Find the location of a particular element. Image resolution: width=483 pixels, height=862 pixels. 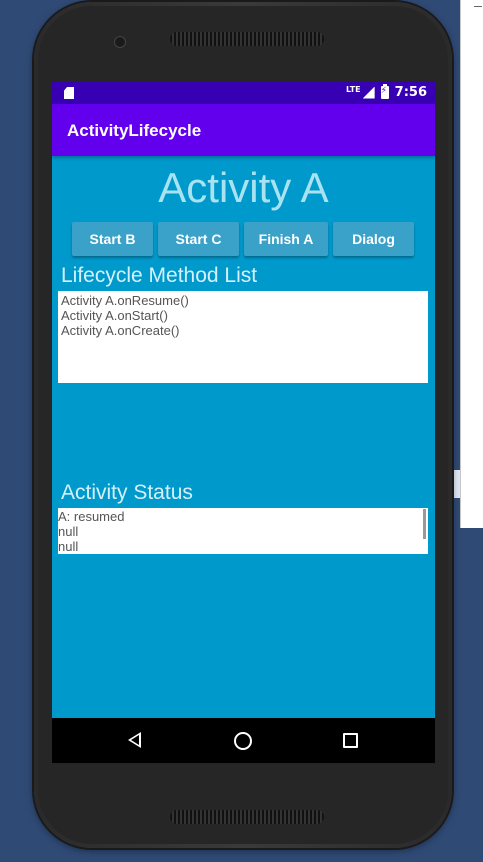

recents-icon is located at coordinates (350, 740).